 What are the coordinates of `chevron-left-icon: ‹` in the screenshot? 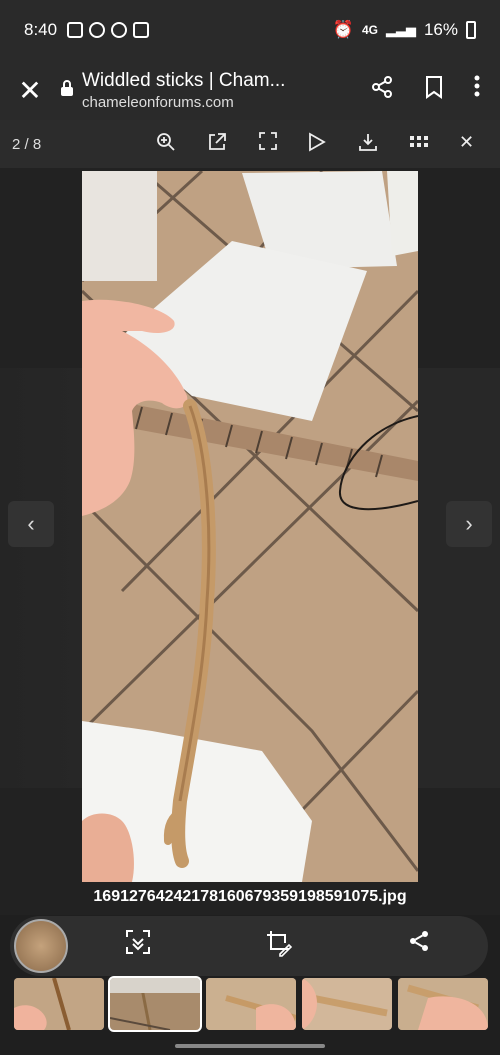 It's located at (31, 523).